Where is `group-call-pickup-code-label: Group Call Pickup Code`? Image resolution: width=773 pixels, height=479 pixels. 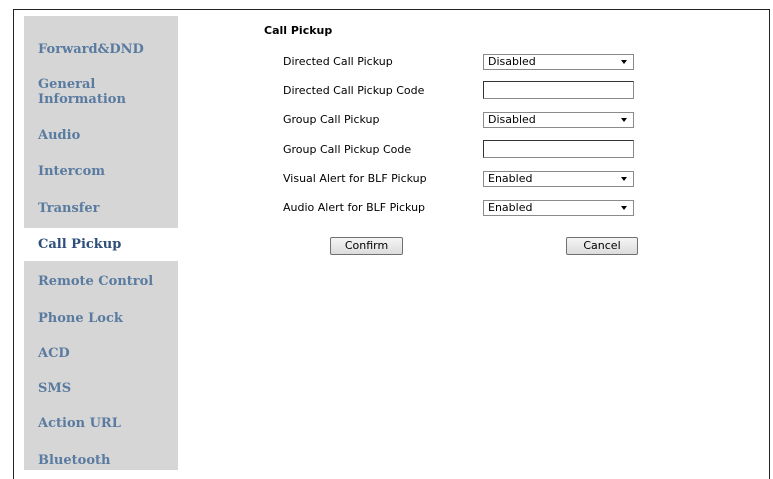
group-call-pickup-code-label: Group Call Pickup Code is located at coordinates (347, 149).